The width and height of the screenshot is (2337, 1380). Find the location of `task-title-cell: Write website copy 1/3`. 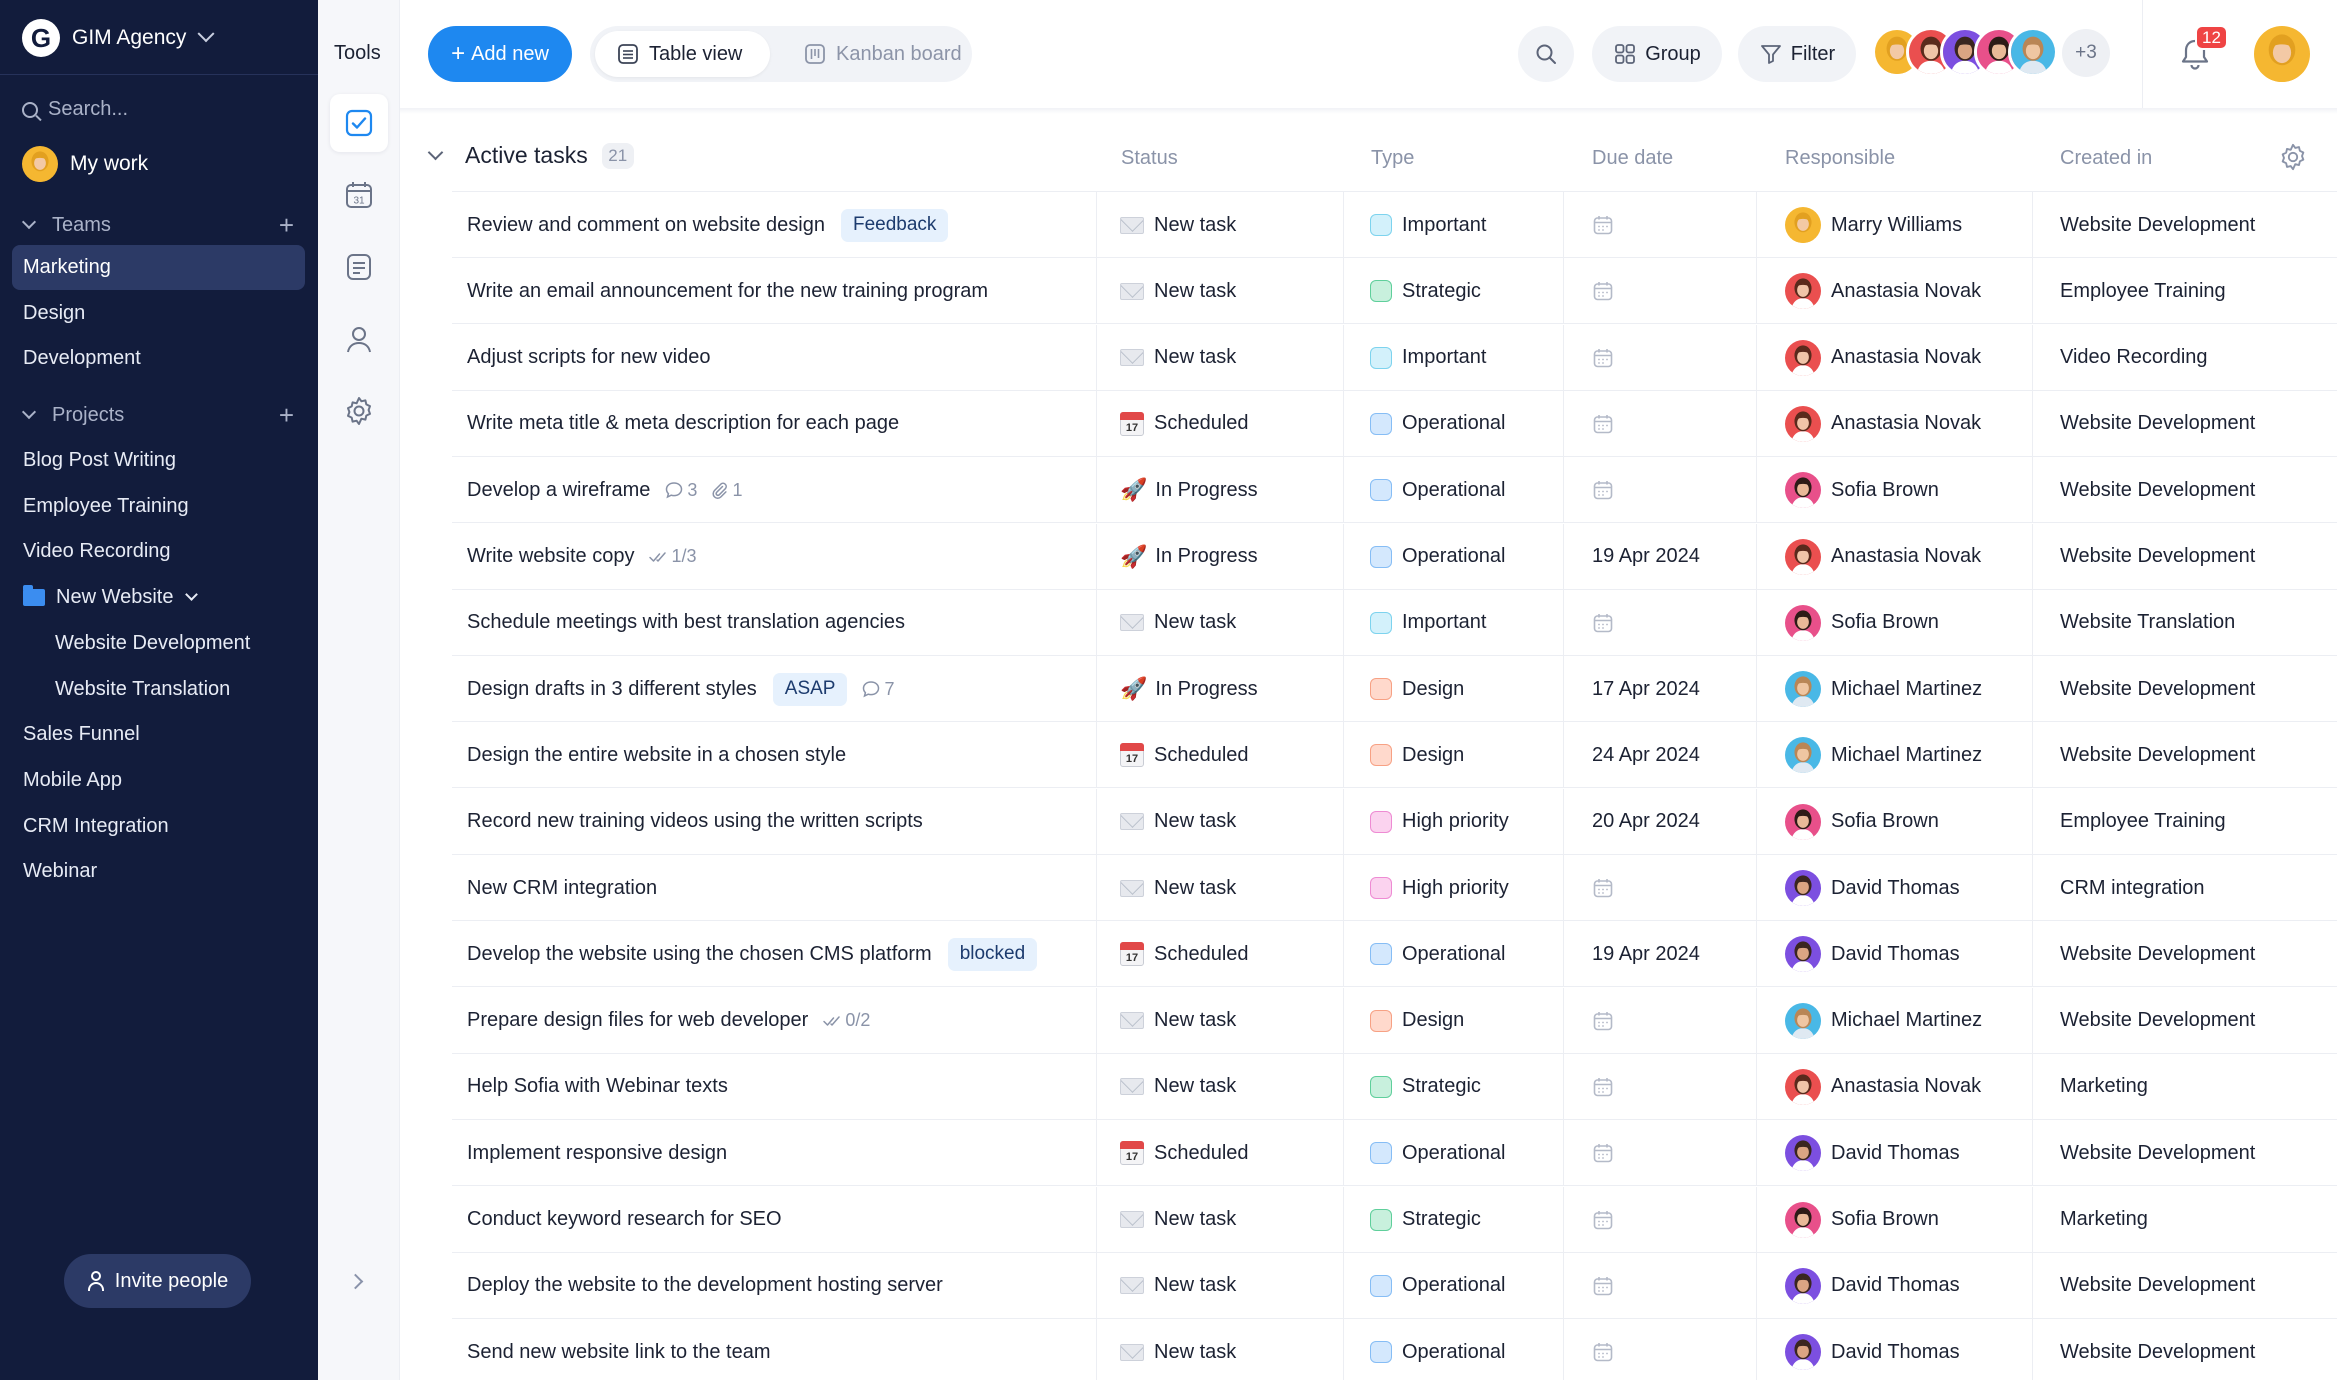

task-title-cell: Write website copy 1/3 is located at coordinates (582, 557).